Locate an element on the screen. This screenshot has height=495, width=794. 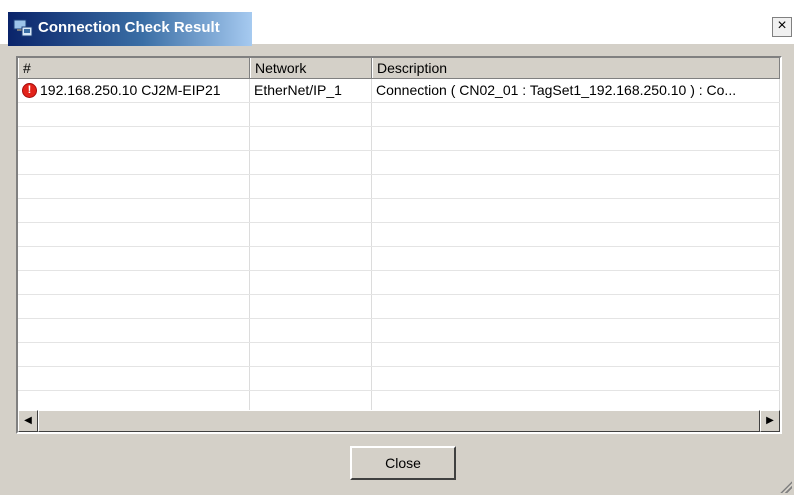
column-header-network: Network is located at coordinates (311, 68).